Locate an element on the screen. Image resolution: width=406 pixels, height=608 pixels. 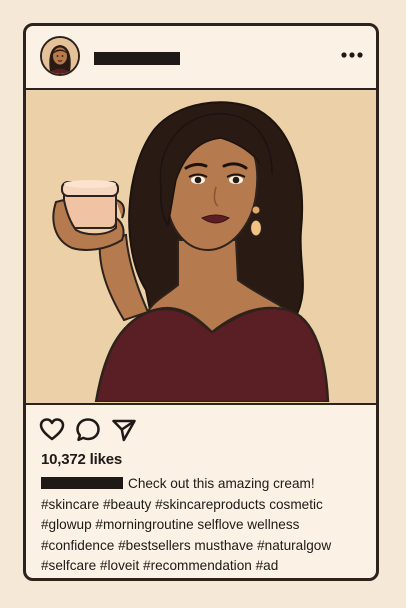
comment-button is located at coordinates (88, 430).